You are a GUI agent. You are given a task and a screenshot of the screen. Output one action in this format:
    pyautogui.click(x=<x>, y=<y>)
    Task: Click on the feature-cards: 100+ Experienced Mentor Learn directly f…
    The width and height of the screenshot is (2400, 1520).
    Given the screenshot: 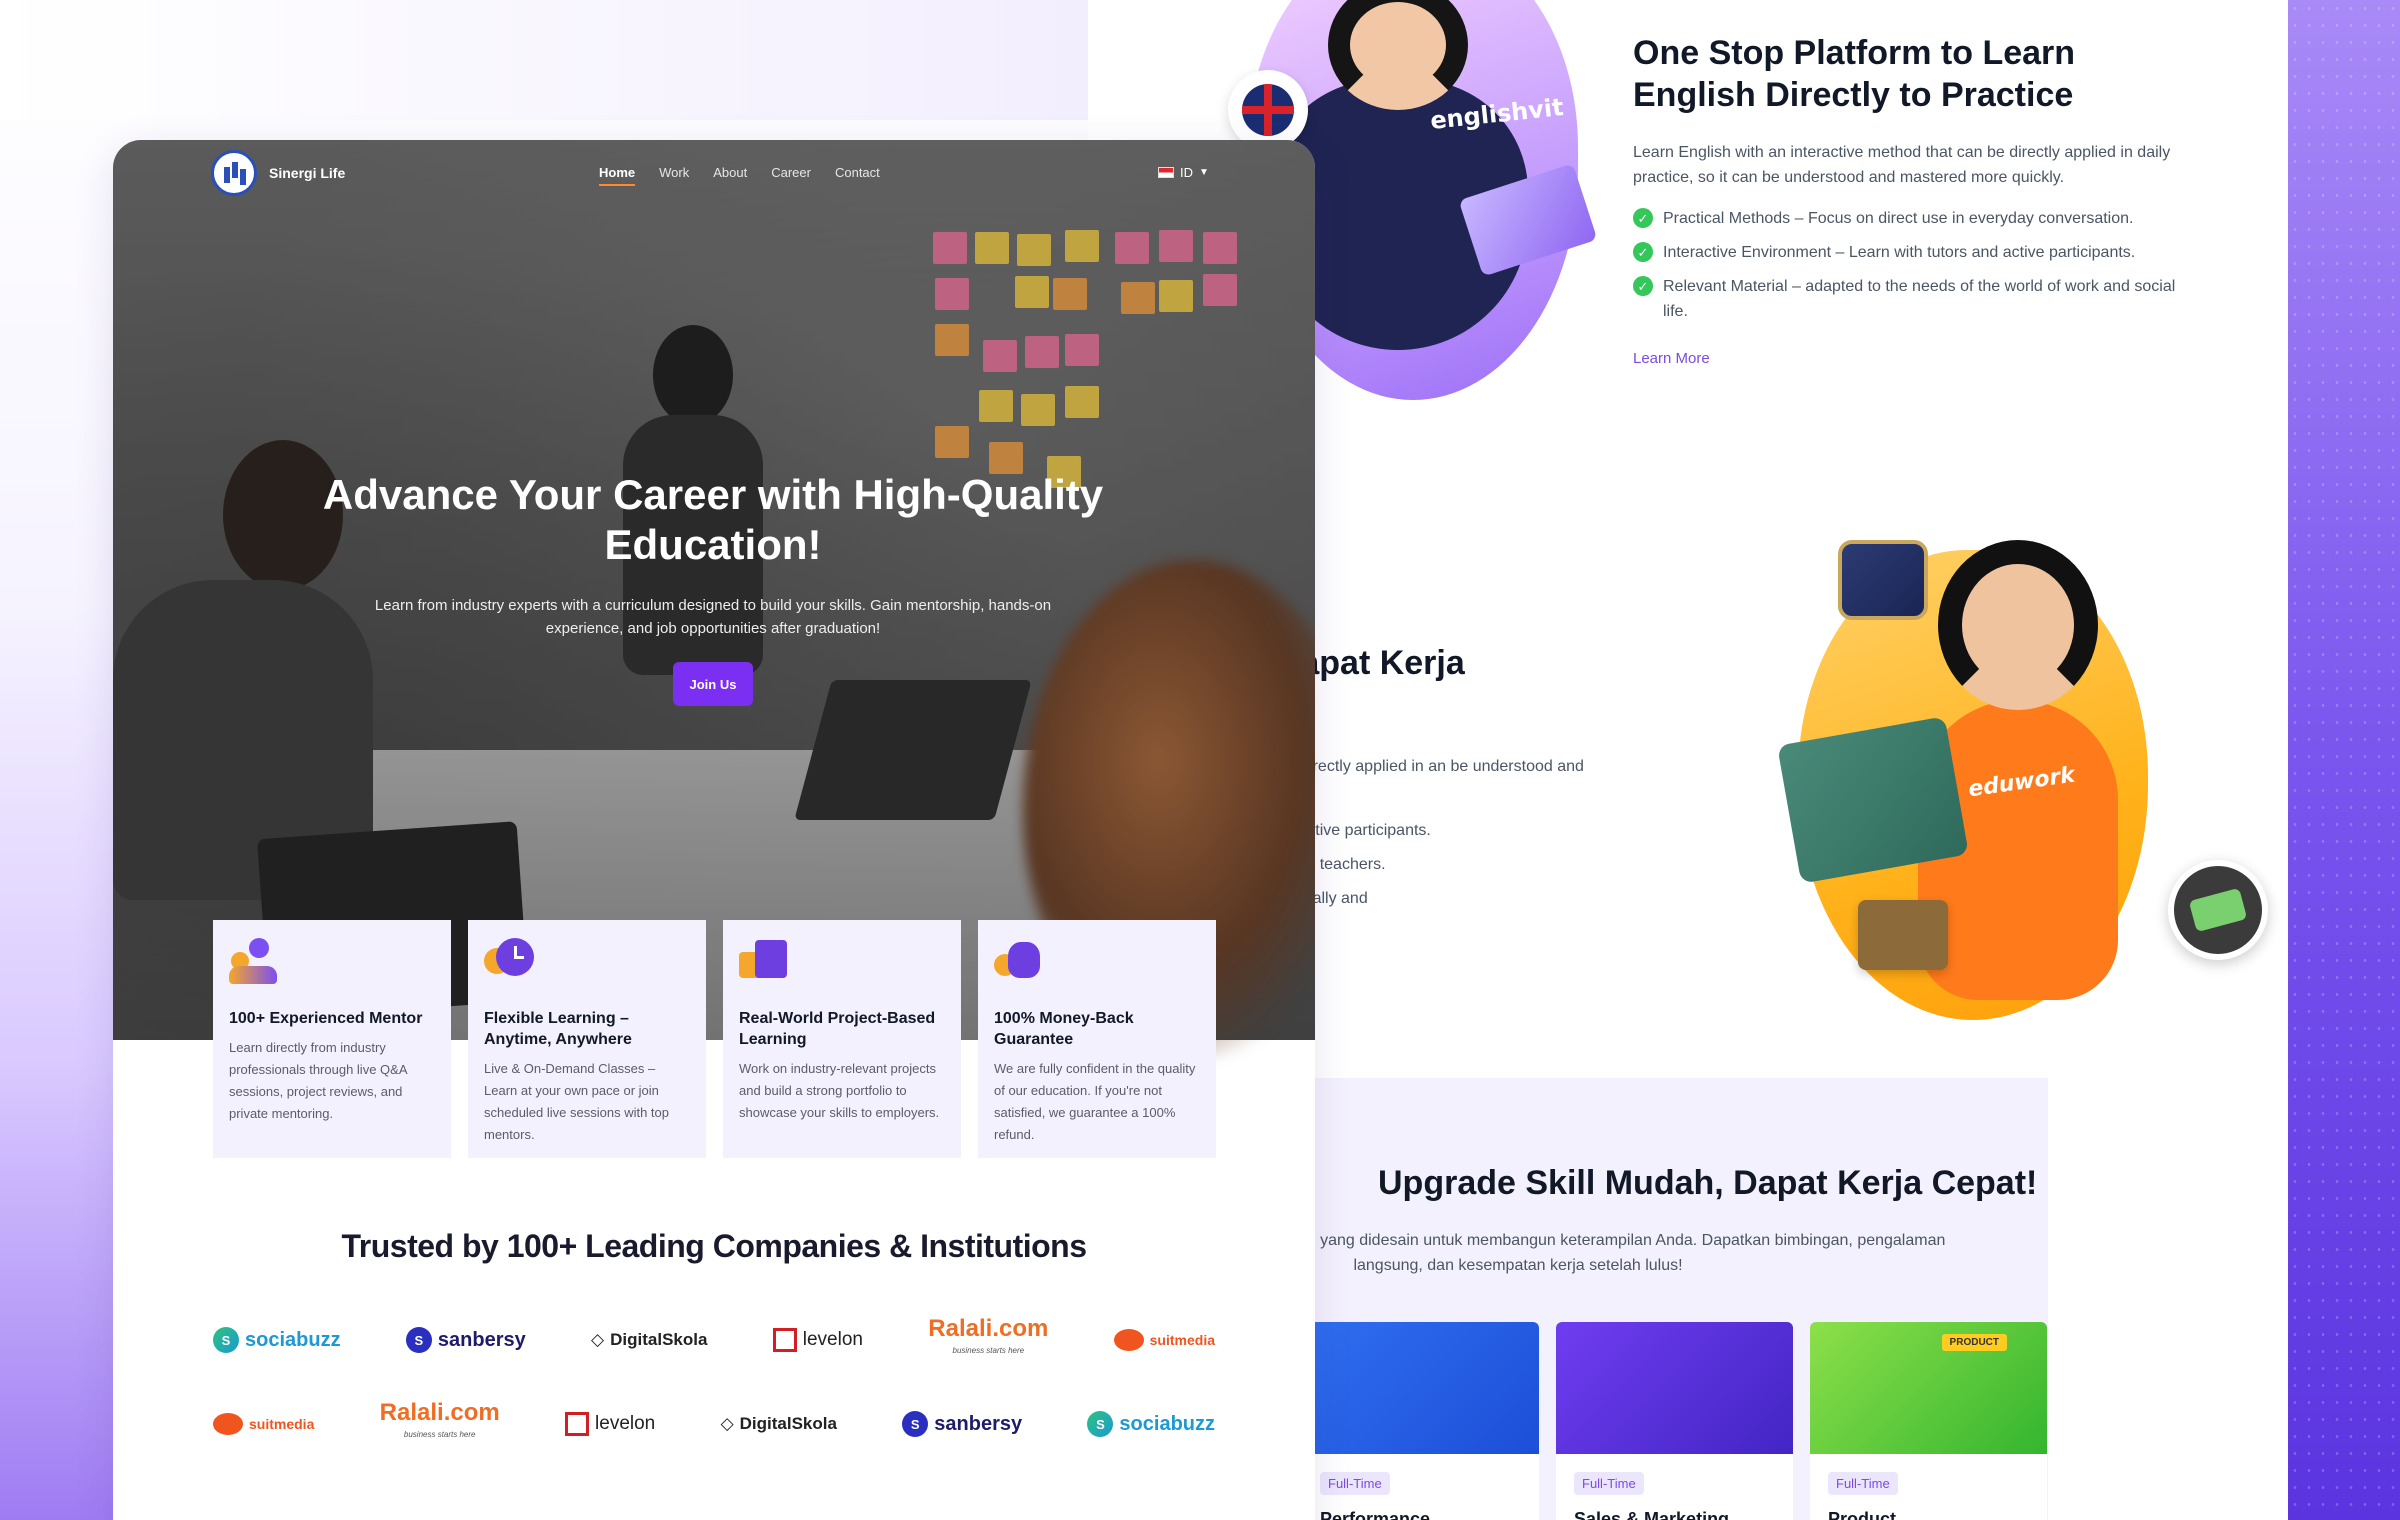 What is the action you would take?
    pyautogui.click(x=714, y=1039)
    